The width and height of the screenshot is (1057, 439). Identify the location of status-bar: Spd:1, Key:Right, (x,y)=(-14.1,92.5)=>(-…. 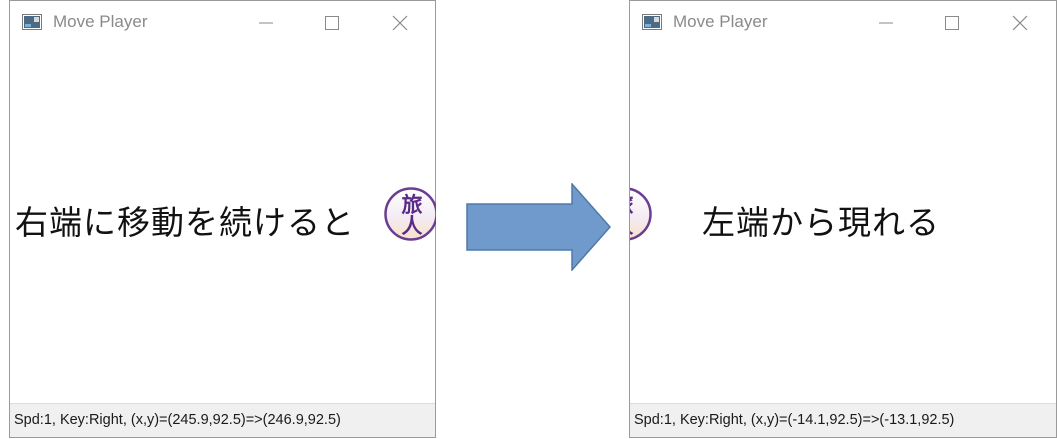
(843, 420).